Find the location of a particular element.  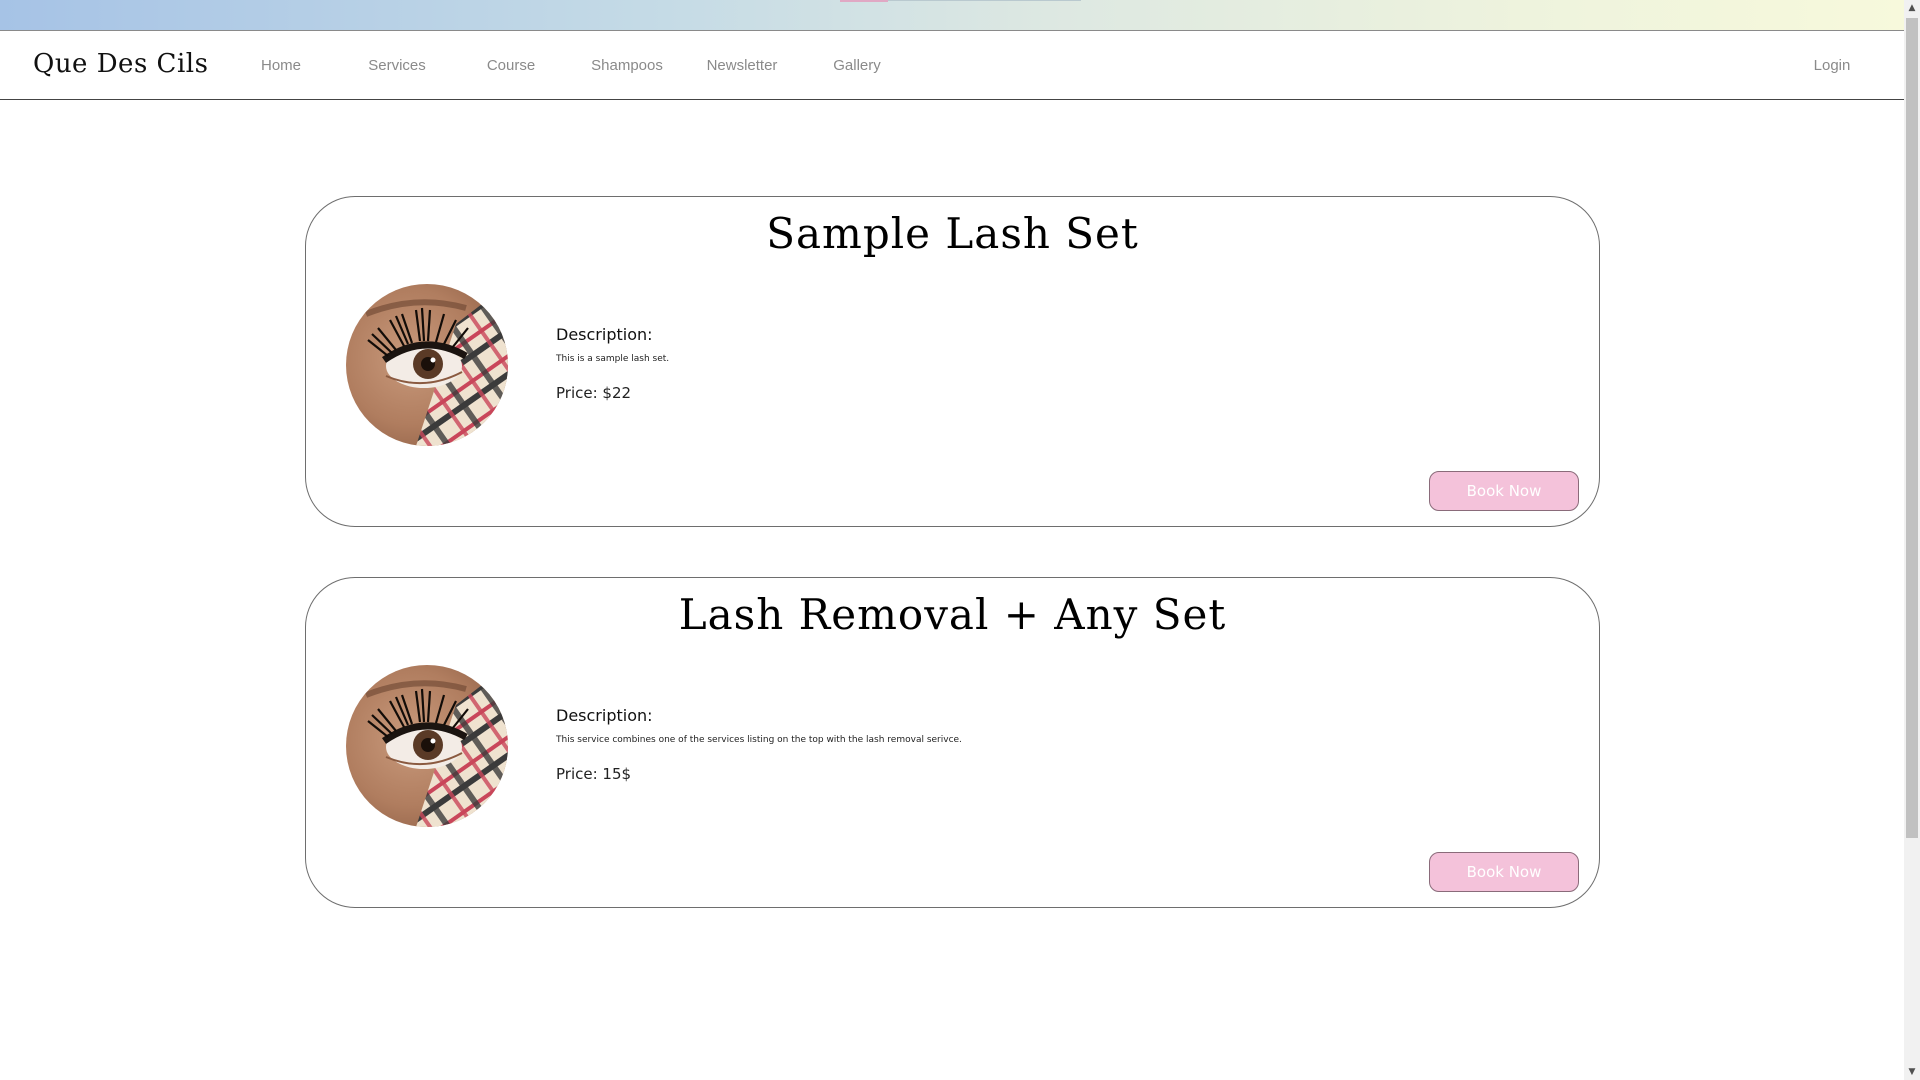

nav-gallery: Gallery is located at coordinates (857, 65).